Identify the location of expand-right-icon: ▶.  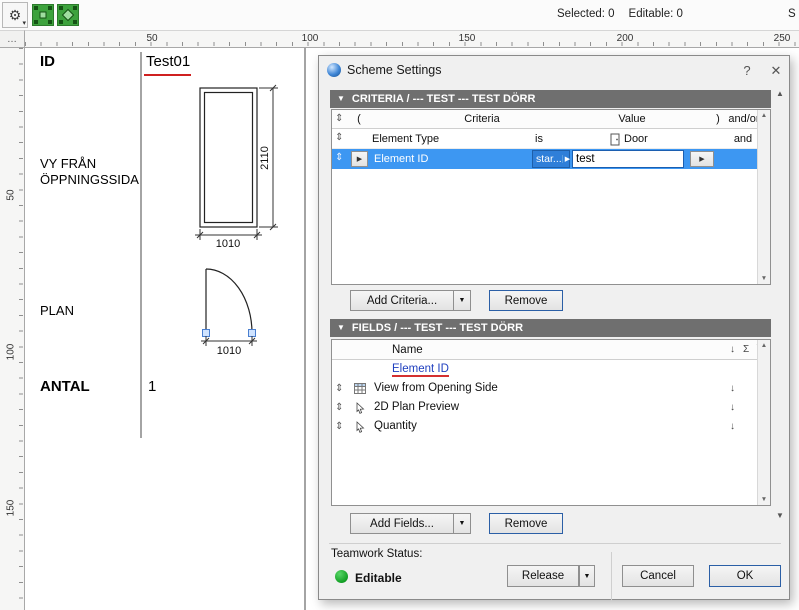
(359, 159).